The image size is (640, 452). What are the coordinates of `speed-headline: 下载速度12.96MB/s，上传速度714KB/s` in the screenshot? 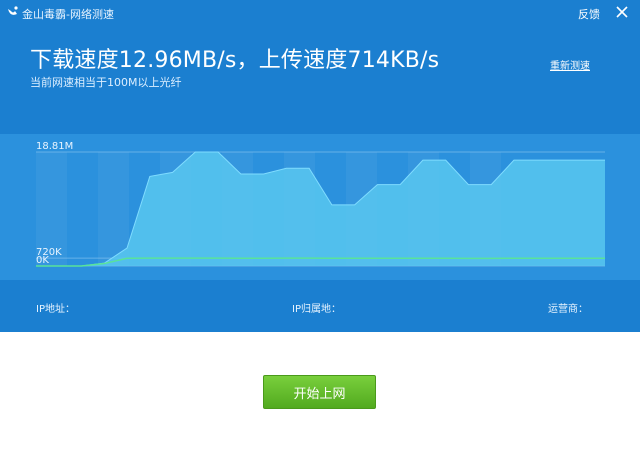 It's located at (235, 60).